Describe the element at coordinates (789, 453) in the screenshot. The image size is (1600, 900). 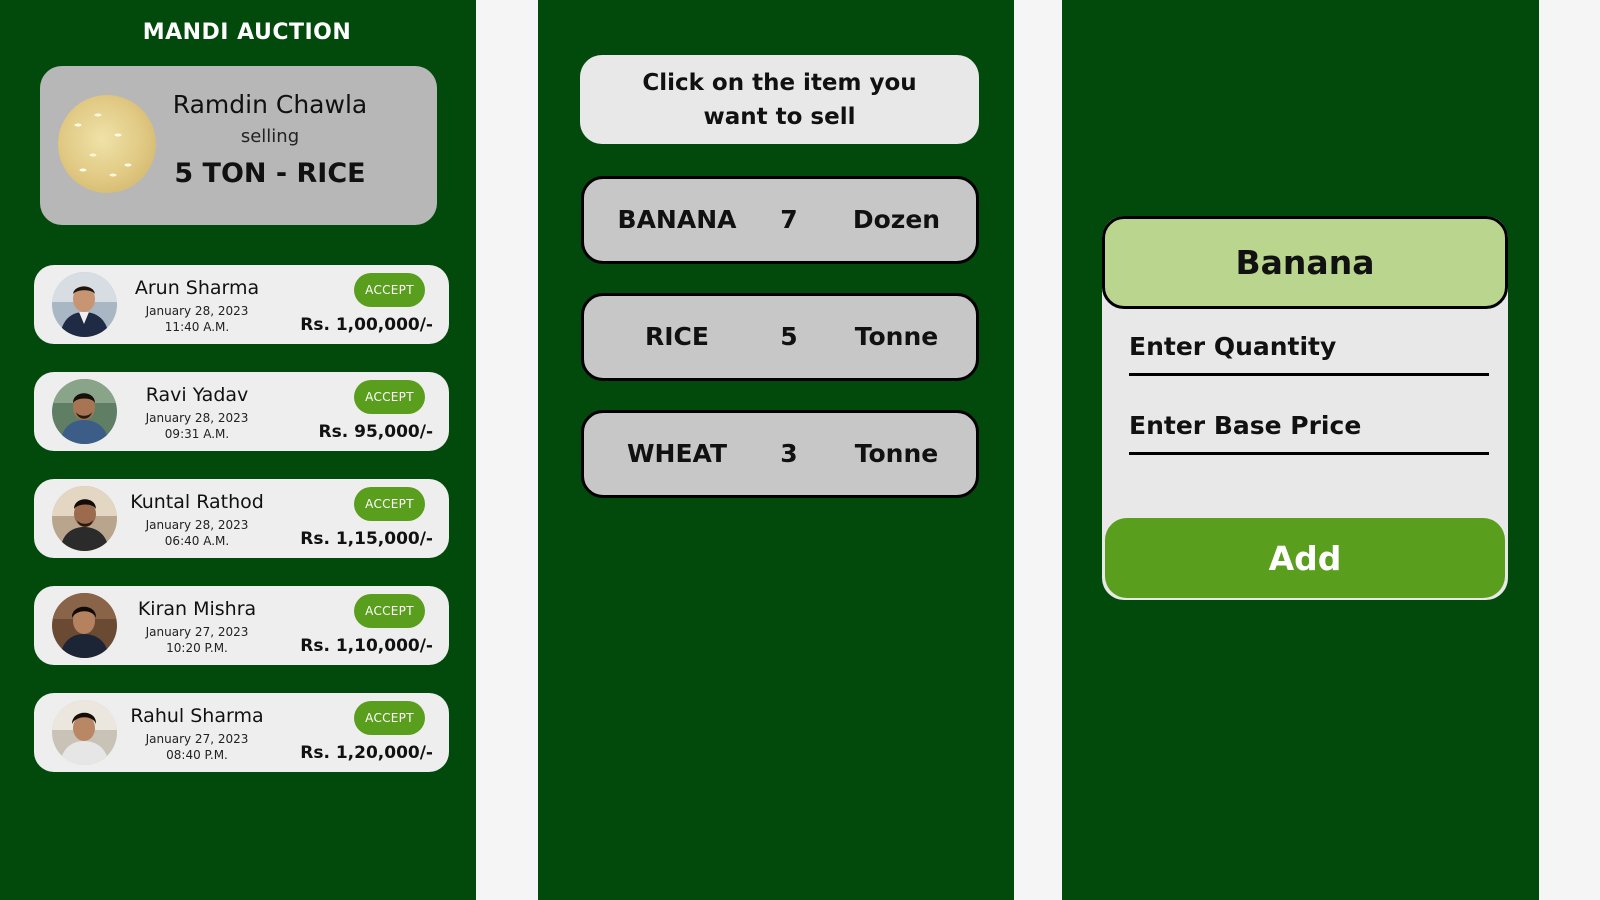
I see `item-quantity: 3` at that location.